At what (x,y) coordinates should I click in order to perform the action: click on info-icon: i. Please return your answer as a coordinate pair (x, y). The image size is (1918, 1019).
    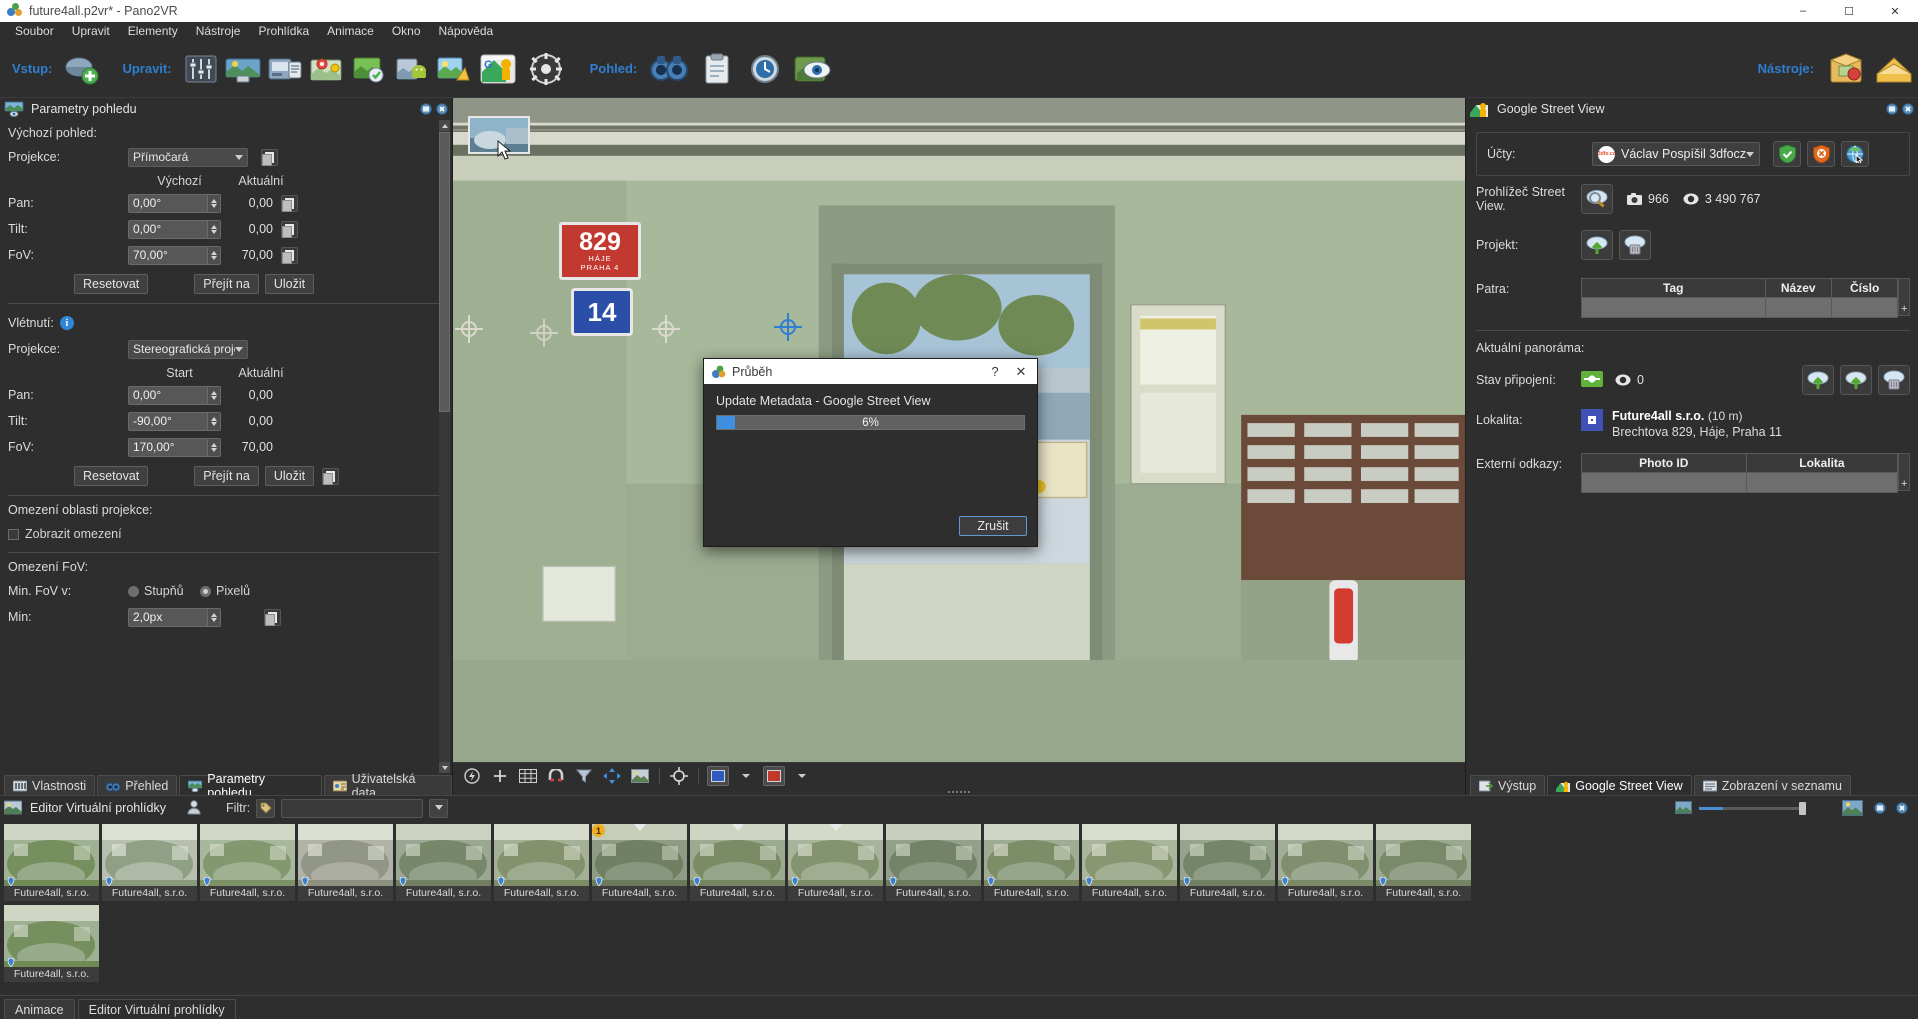
    Looking at the image, I should click on (66, 323).